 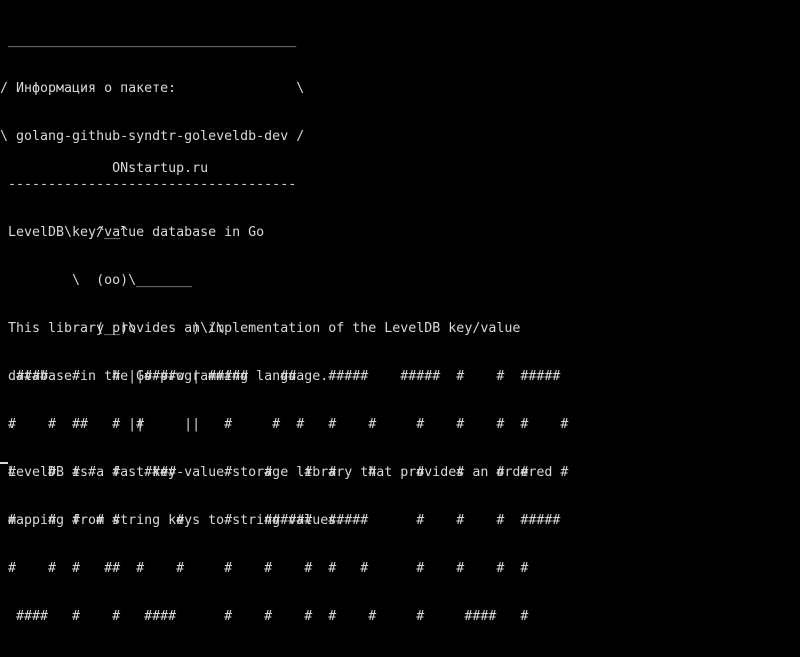 What do you see at coordinates (152, 136) in the screenshot?
I see `cowsay-line: \ golang-github-syndtr-goleveldb-dev /` at bounding box center [152, 136].